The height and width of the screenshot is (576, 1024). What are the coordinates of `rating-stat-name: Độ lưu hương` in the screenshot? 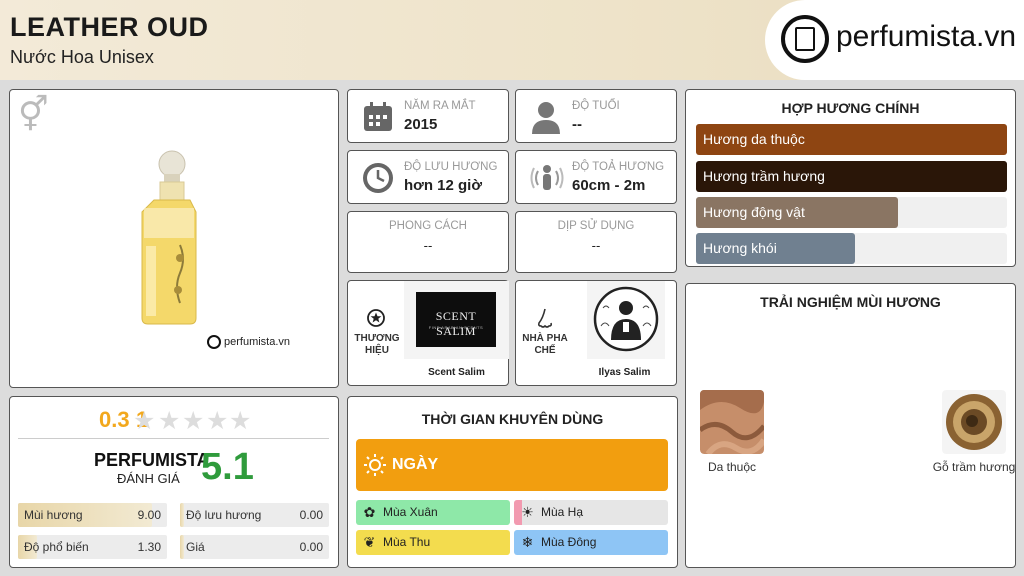 It's located at (224, 515).